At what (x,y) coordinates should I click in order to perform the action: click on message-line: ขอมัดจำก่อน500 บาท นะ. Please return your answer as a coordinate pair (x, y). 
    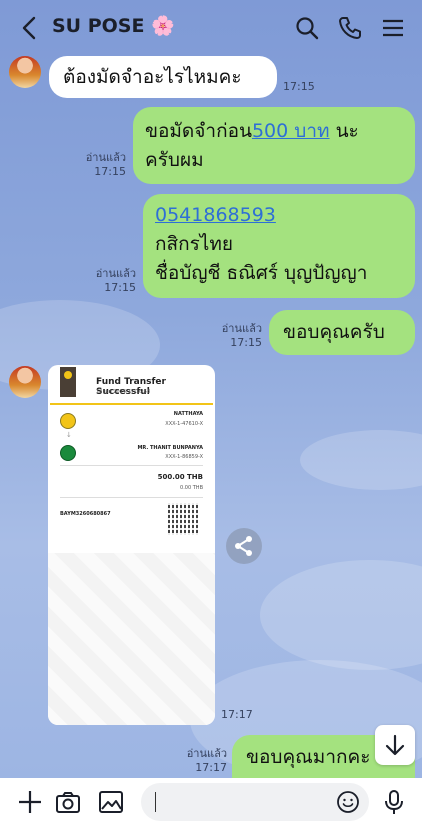
    Looking at the image, I should click on (274, 131).